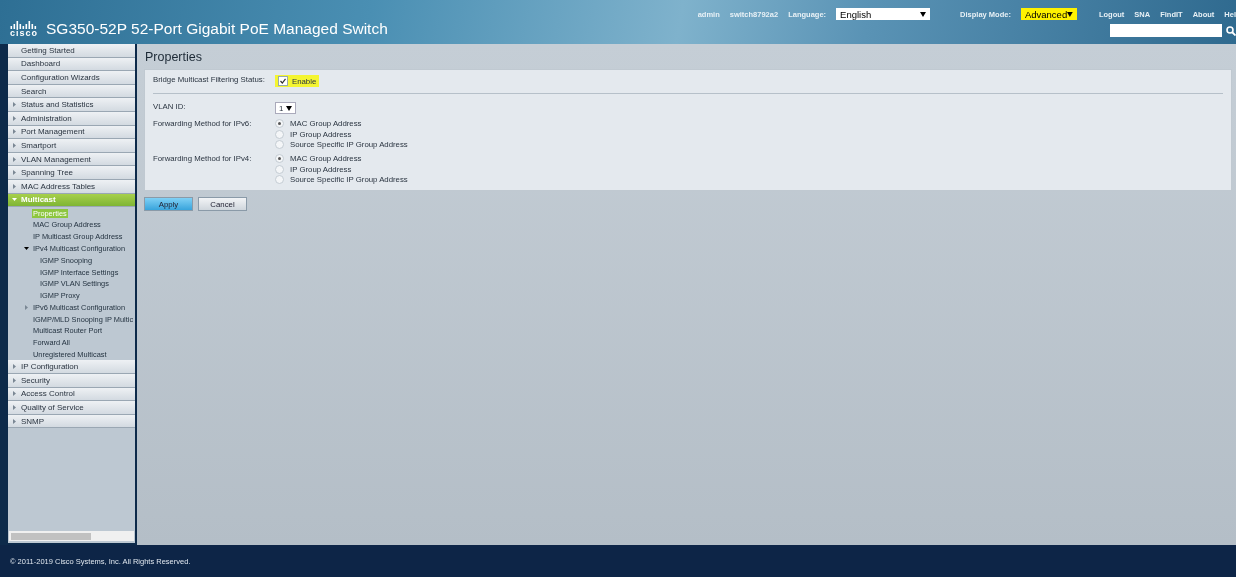  Describe the element at coordinates (71, 536) in the screenshot. I see `horizontal-scrollbar` at that location.